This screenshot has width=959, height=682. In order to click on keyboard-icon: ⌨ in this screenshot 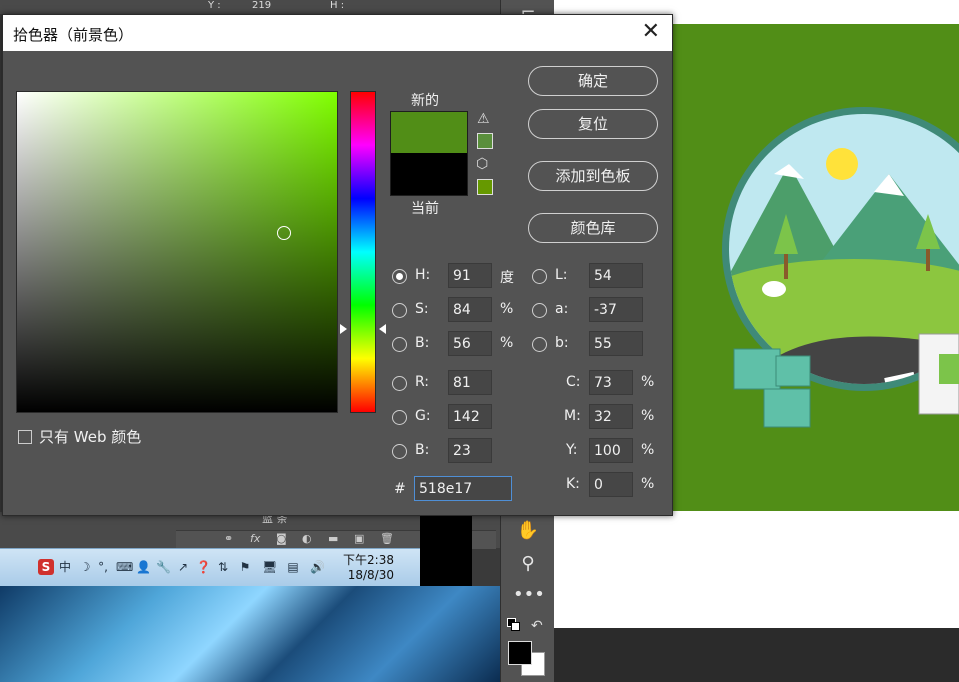, I will do `click(124, 567)`.